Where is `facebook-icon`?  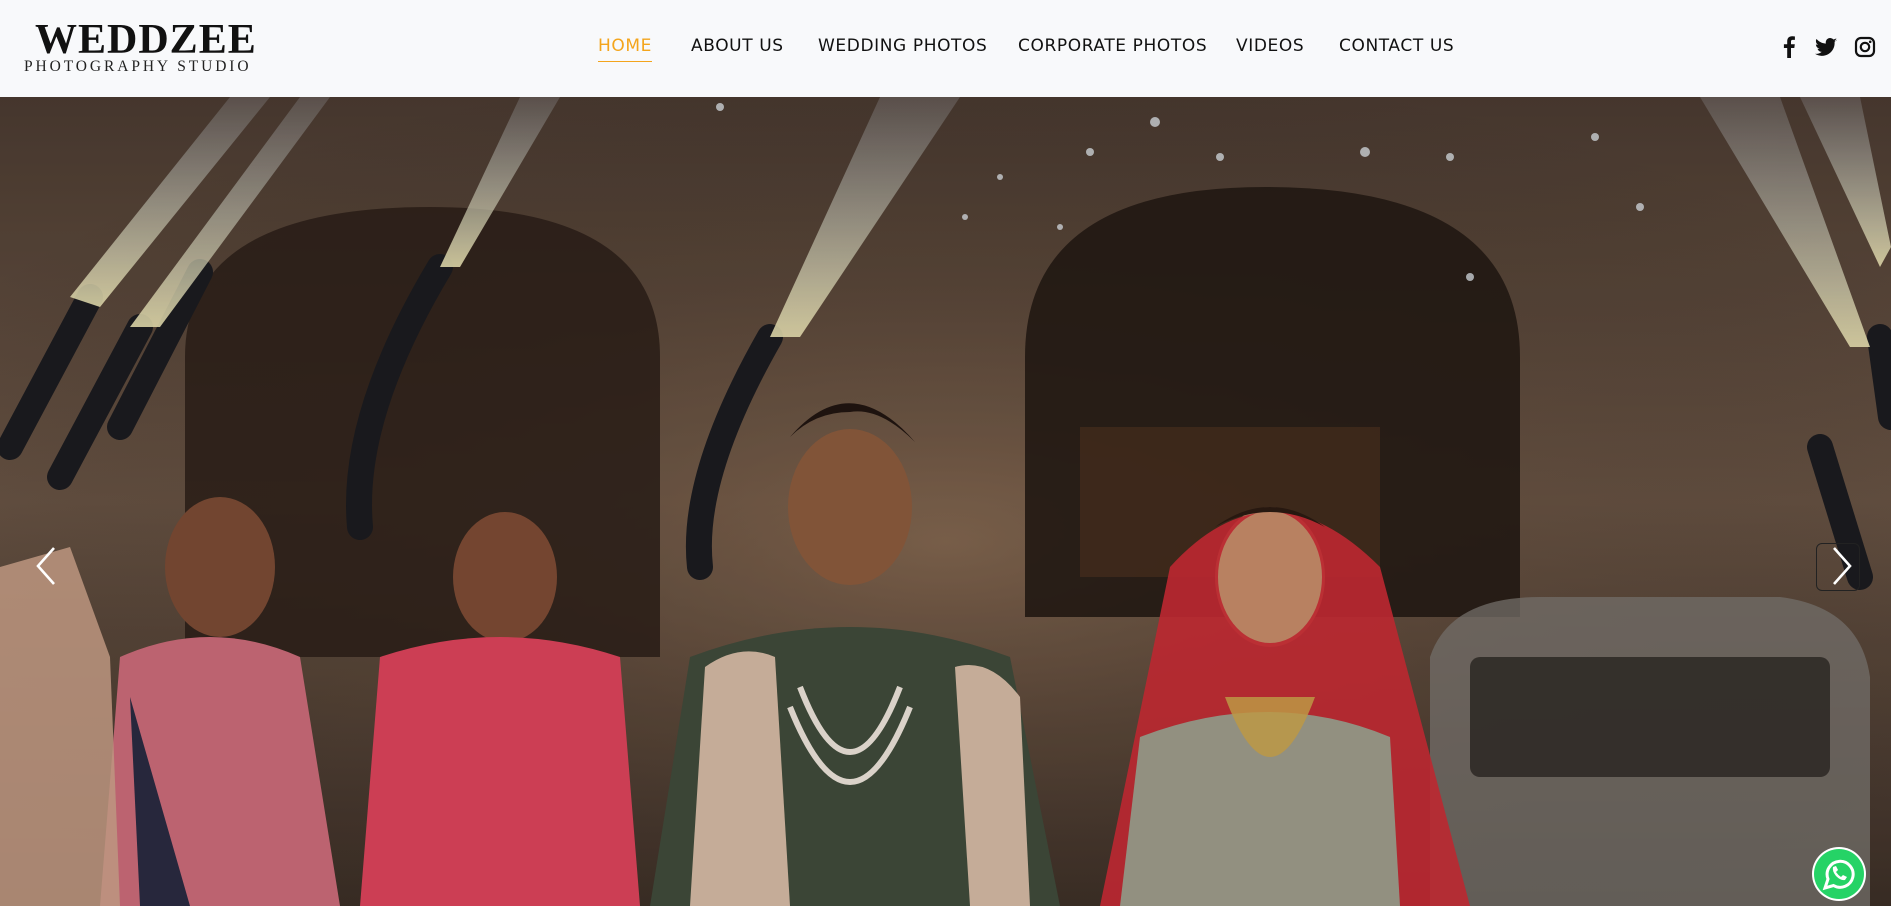
facebook-icon is located at coordinates (1789, 47).